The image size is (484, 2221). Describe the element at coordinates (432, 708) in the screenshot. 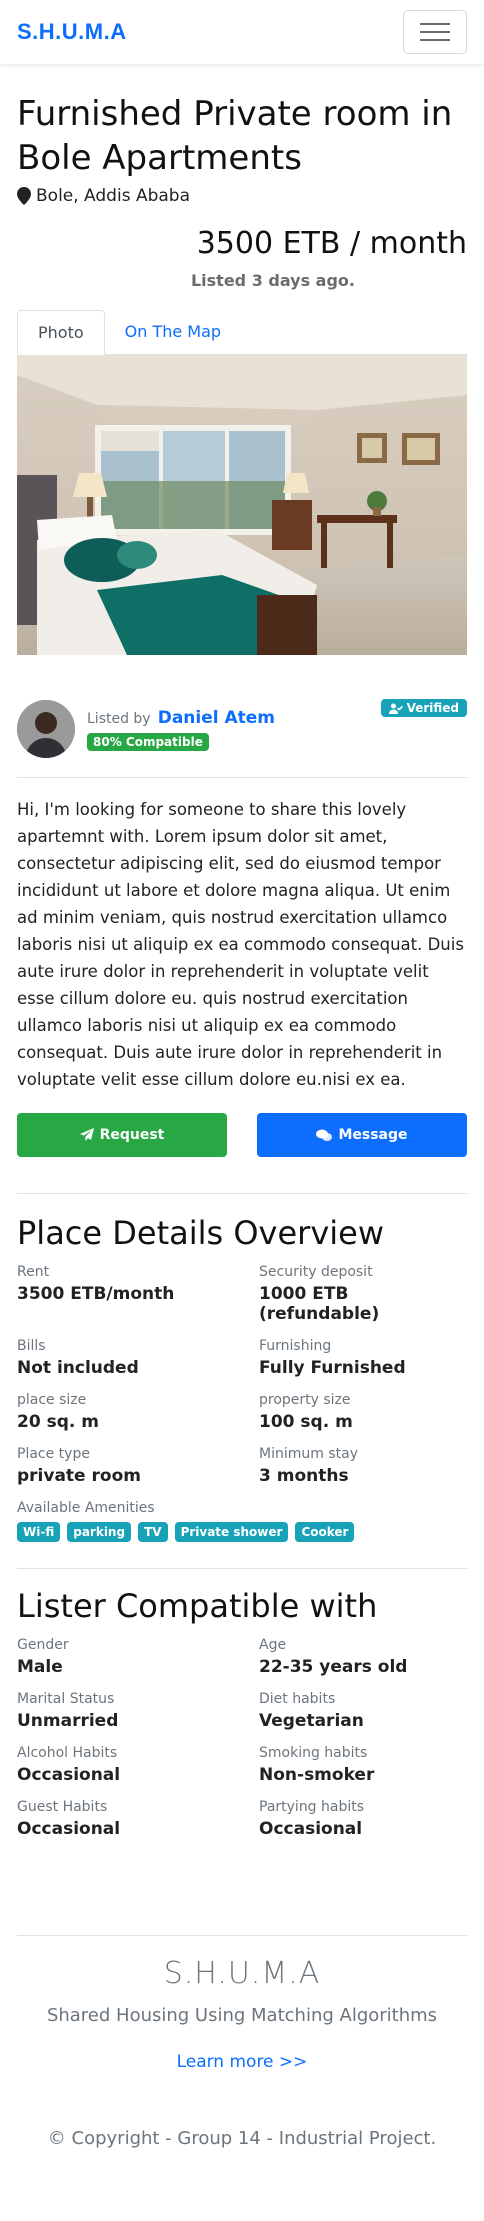

I see `verified-label: Verified` at that location.